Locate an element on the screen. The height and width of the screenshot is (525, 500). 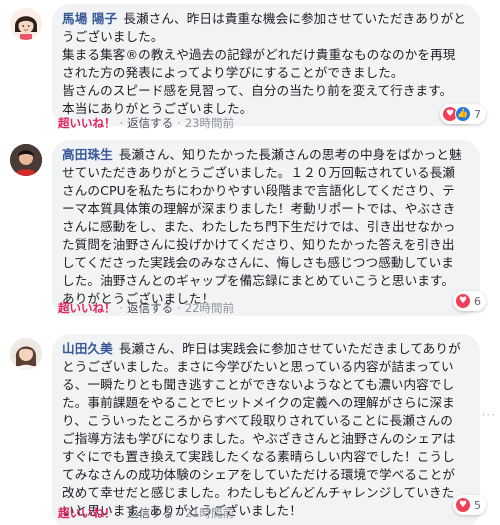
comment-actions: 超いいね！ · 返信する · 22時間前 is located at coordinates (146, 308).